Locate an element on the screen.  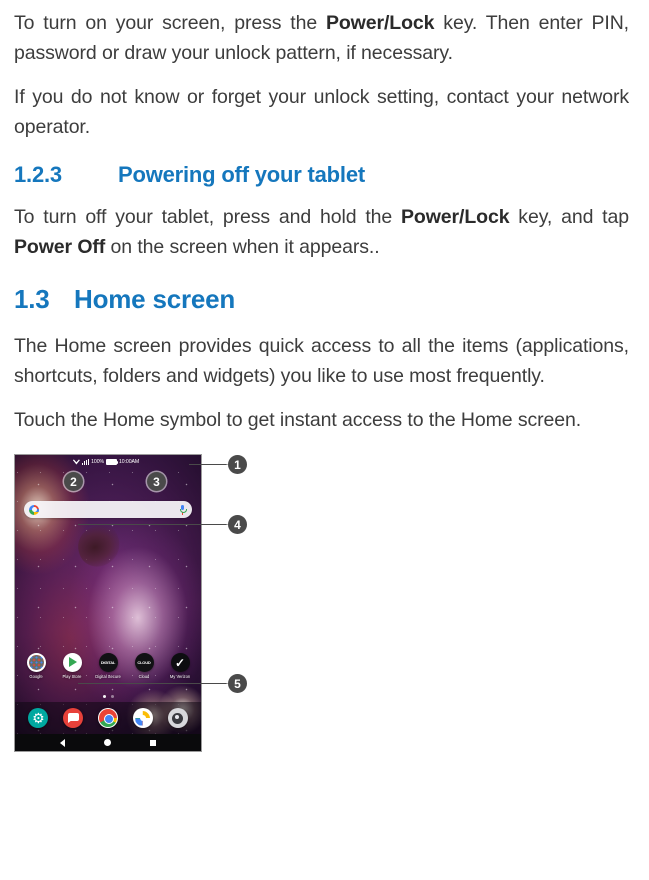
clock-label: 10:00AM is located at coordinates (129, 461).